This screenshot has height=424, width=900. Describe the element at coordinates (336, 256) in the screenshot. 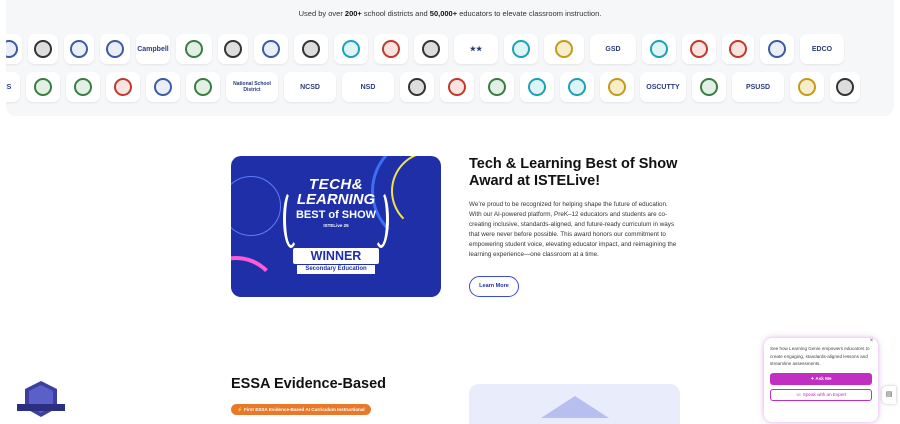

I see `winner-ribbon: WINNER` at that location.